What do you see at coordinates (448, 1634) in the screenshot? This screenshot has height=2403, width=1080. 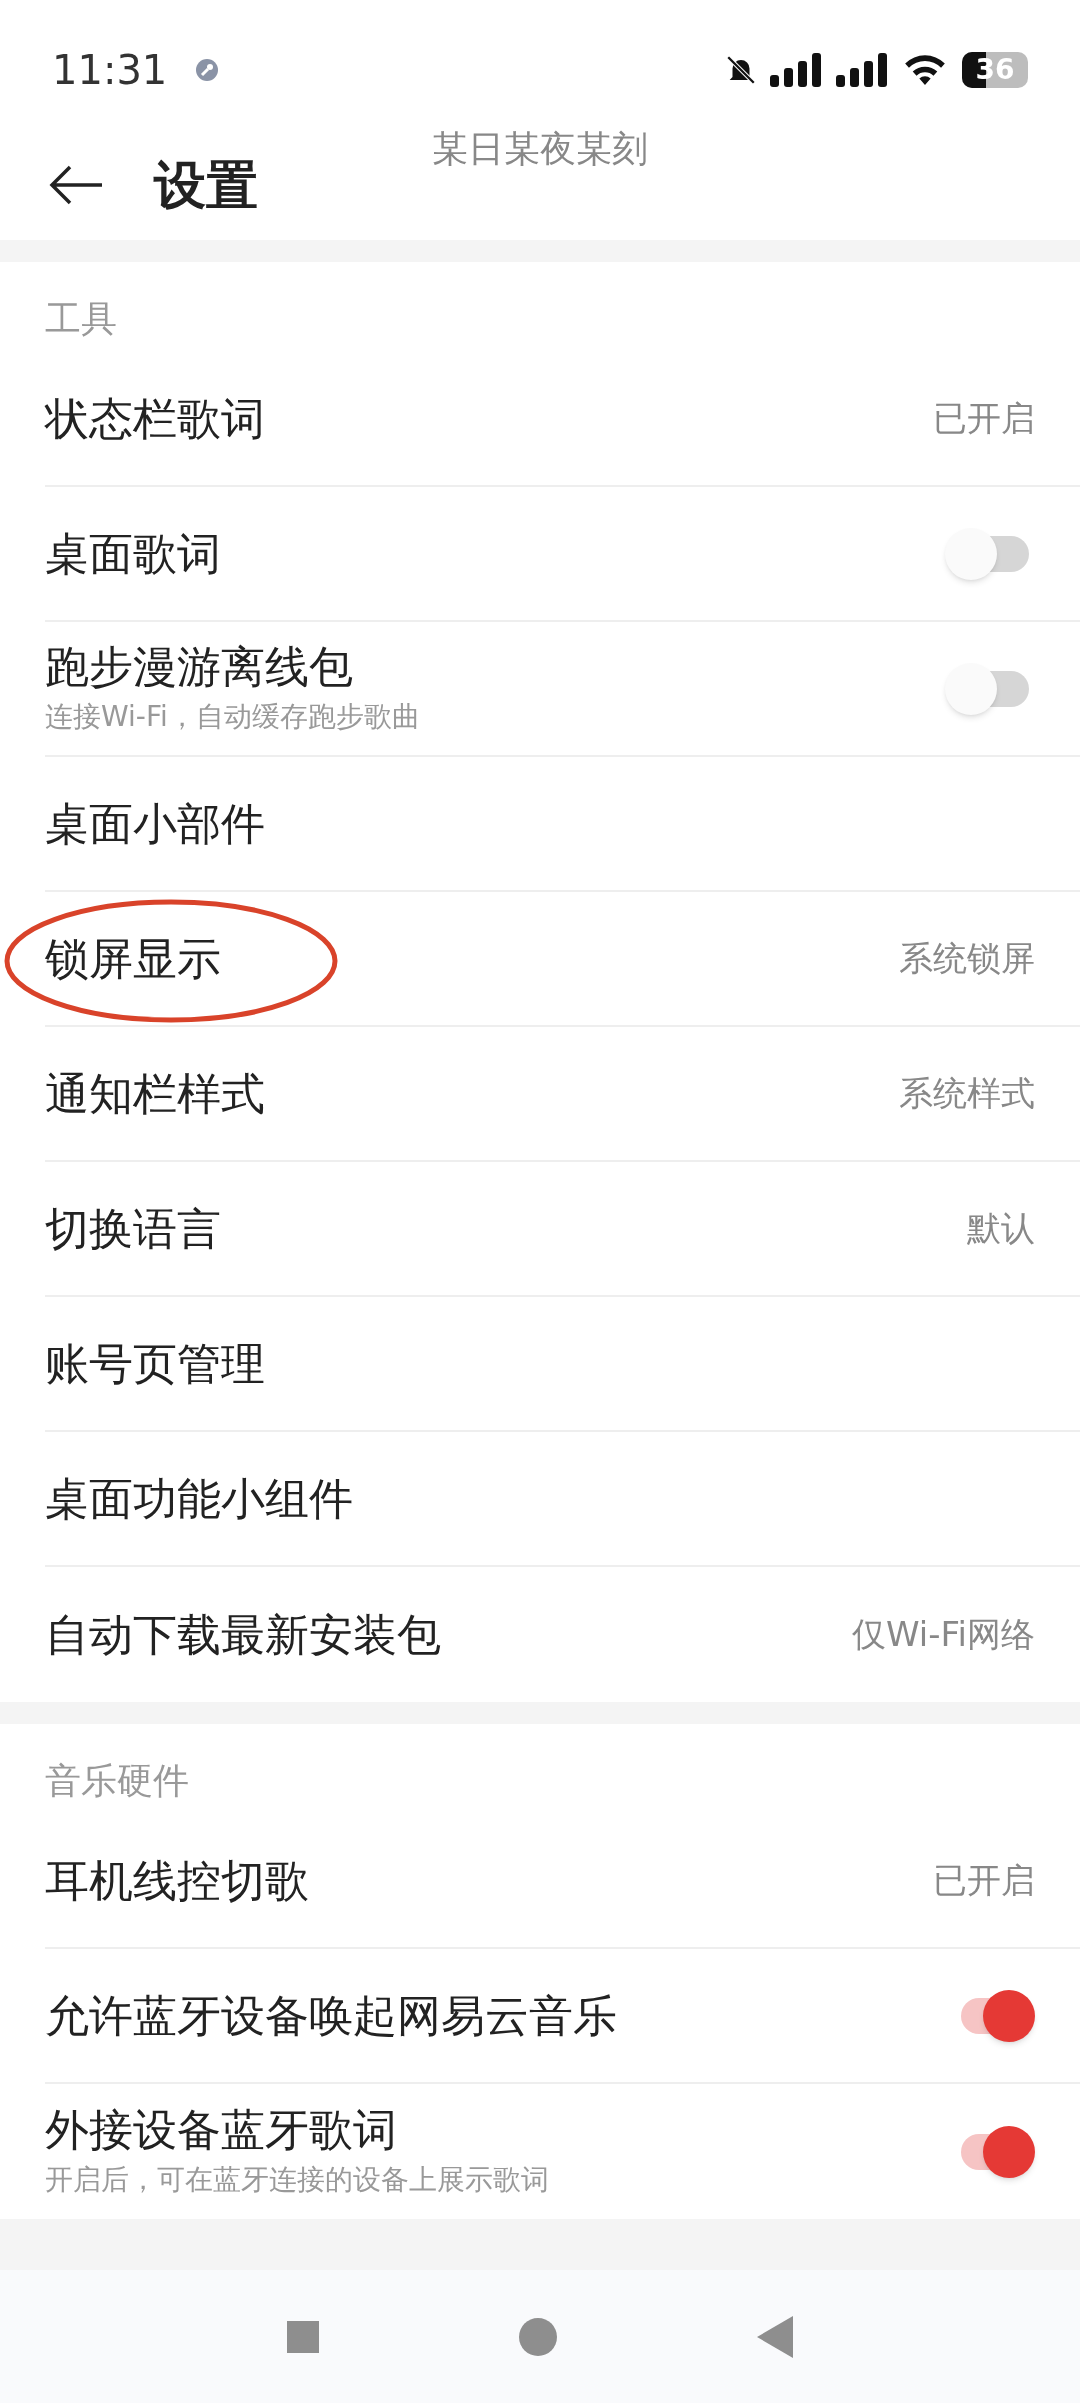 I see `setting-label: 自动下载最新安装包` at bounding box center [448, 1634].